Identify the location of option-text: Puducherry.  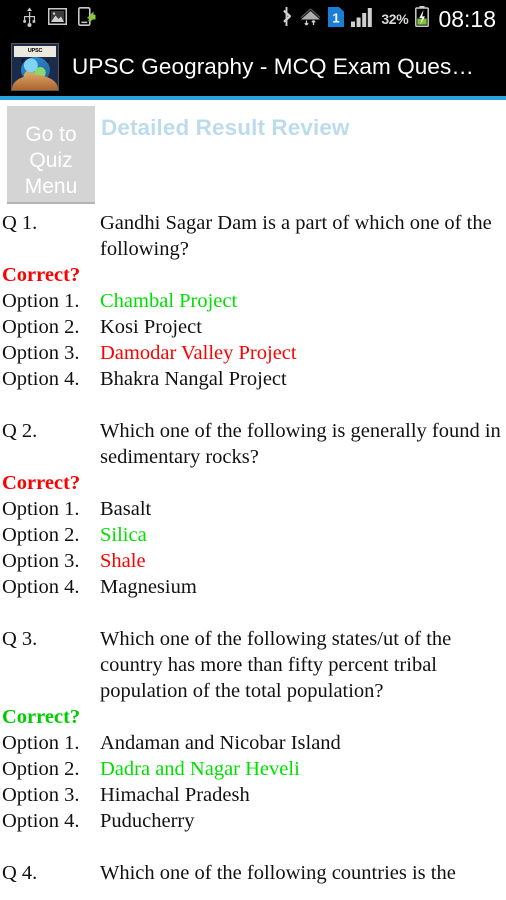
(147, 821).